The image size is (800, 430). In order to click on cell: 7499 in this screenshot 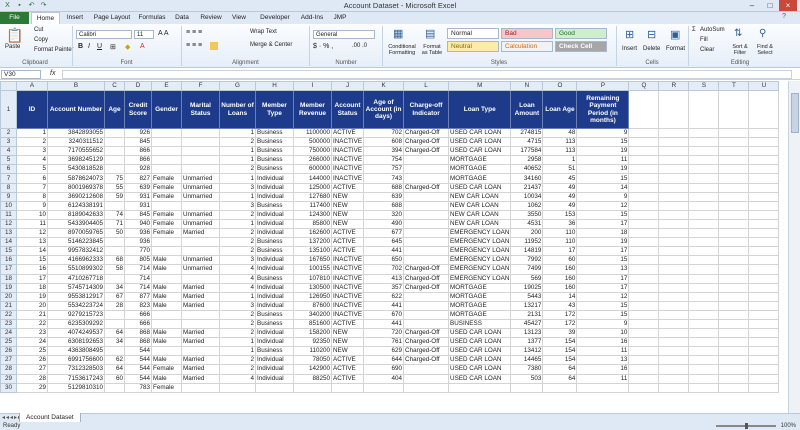, I will do `click(527, 269)`.